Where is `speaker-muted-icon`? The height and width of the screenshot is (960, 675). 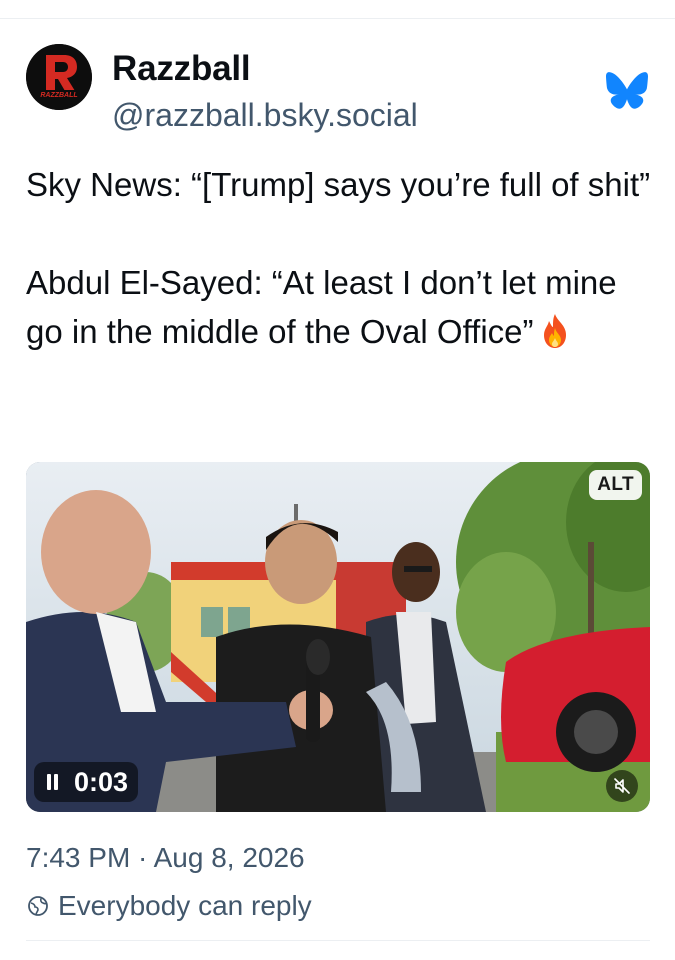 speaker-muted-icon is located at coordinates (622, 786).